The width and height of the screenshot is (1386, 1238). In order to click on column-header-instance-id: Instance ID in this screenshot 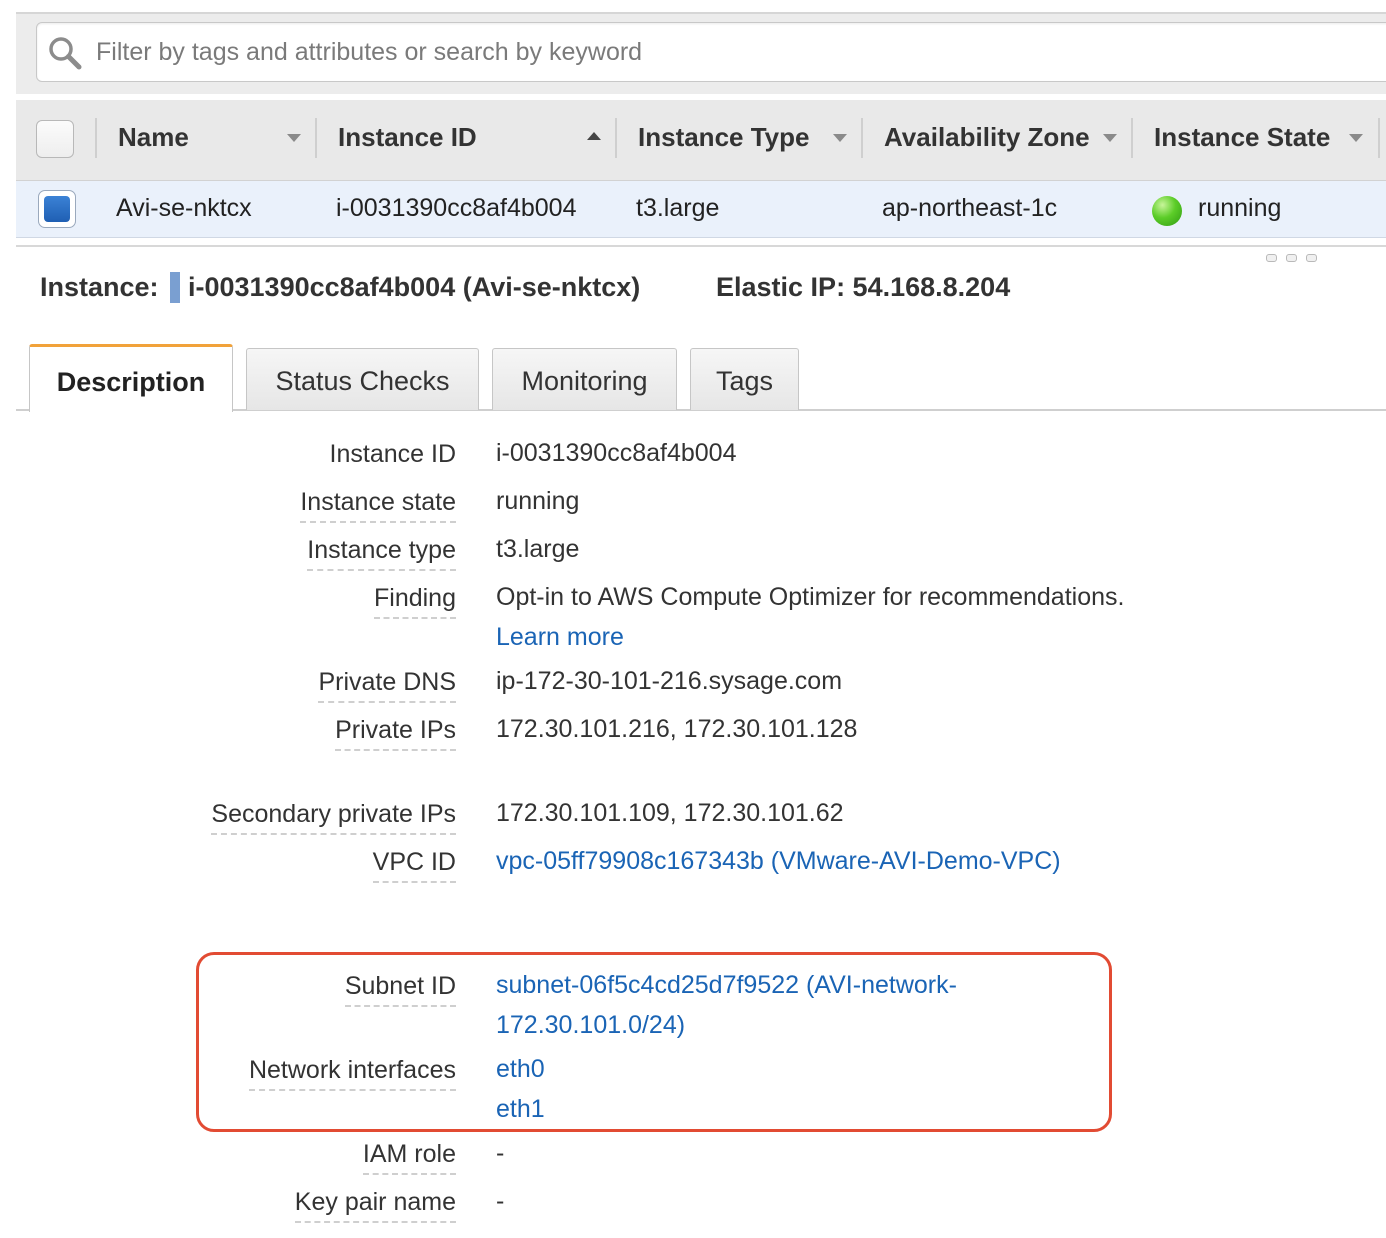, I will do `click(407, 137)`.